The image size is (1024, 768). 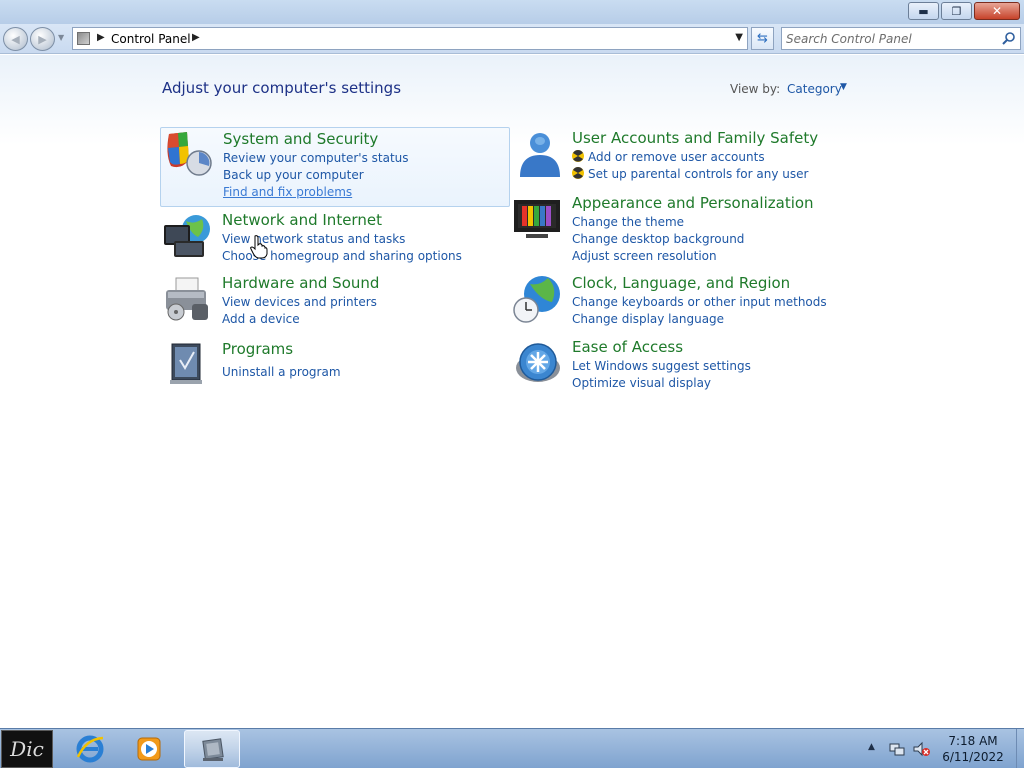 I want to click on recent-pages-dropdown-icon: ▼, so click(x=61, y=37).